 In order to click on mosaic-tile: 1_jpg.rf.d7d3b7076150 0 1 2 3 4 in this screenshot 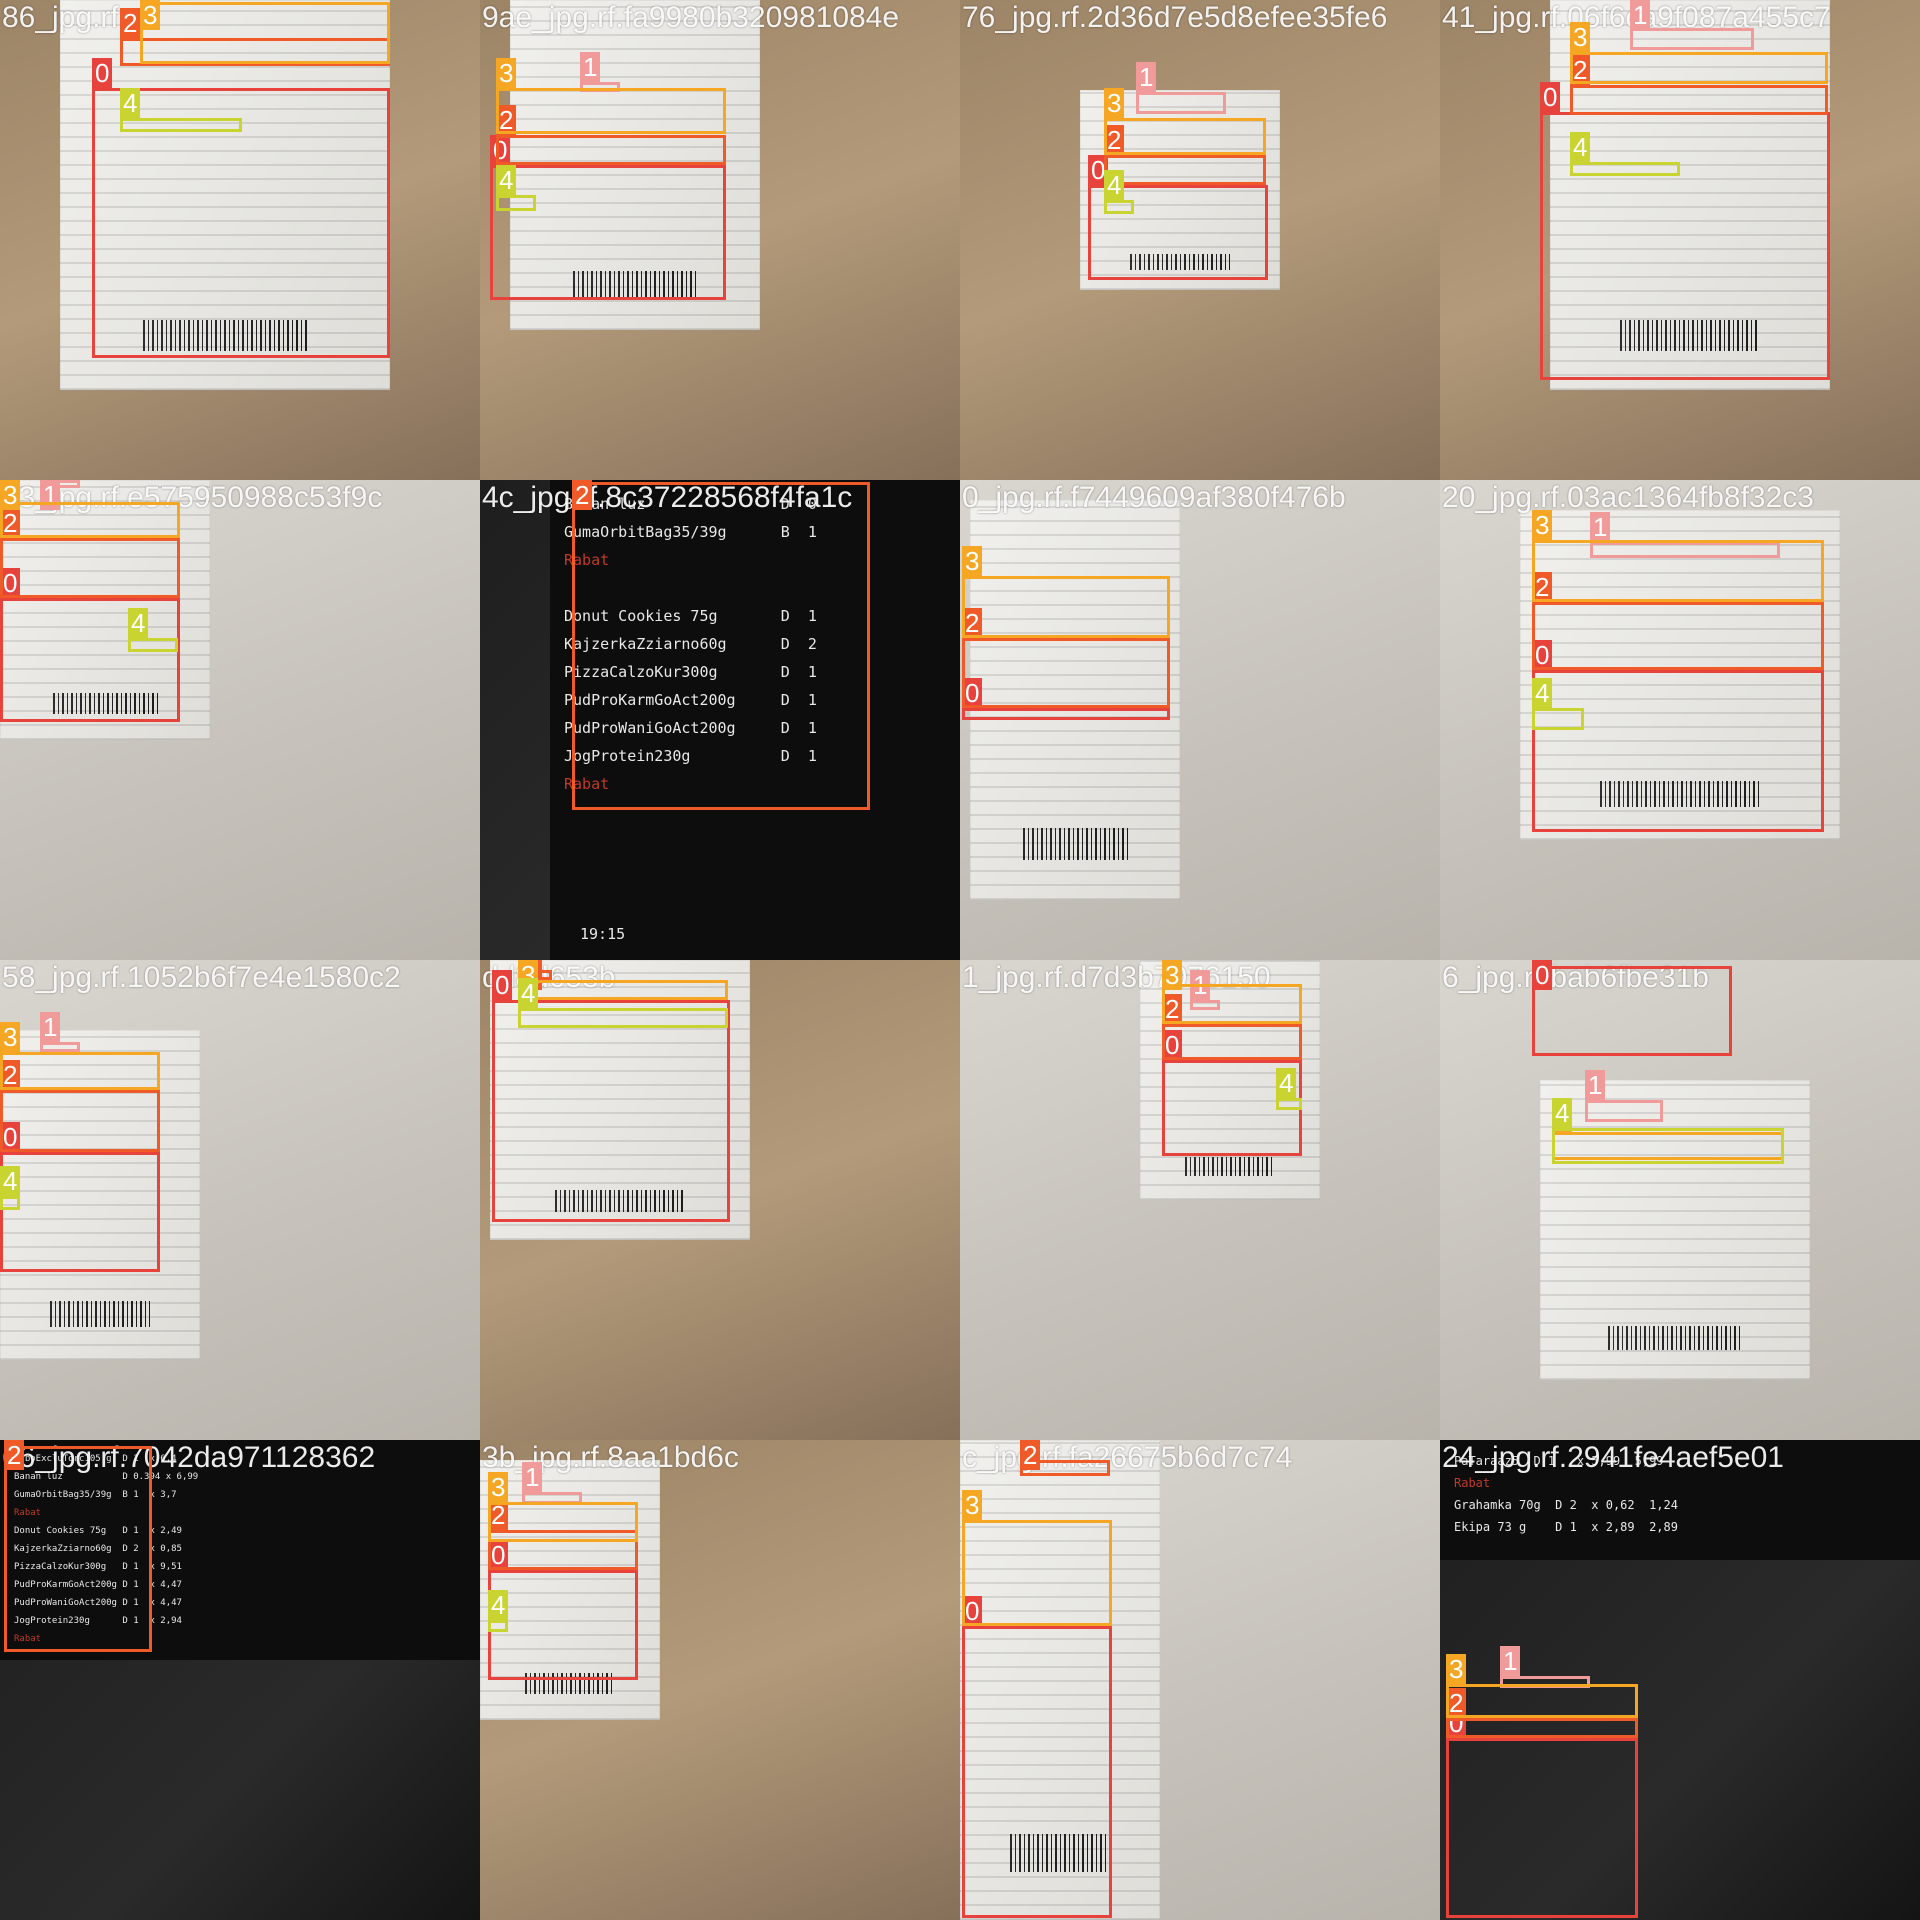, I will do `click(1200, 1200)`.